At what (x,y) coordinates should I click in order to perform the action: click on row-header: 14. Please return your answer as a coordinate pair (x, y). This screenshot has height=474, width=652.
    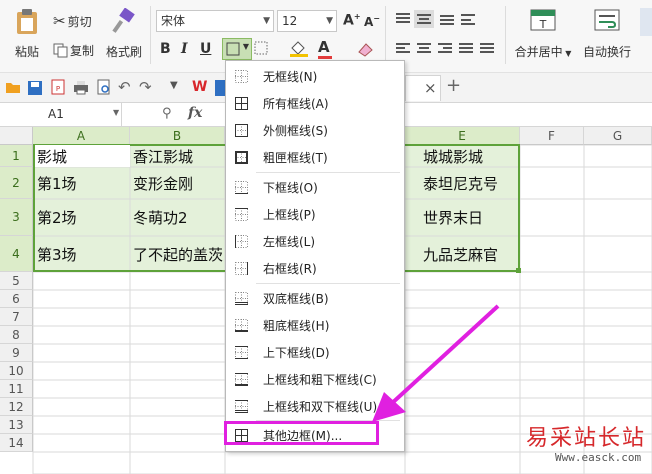
    Looking at the image, I should click on (16, 443).